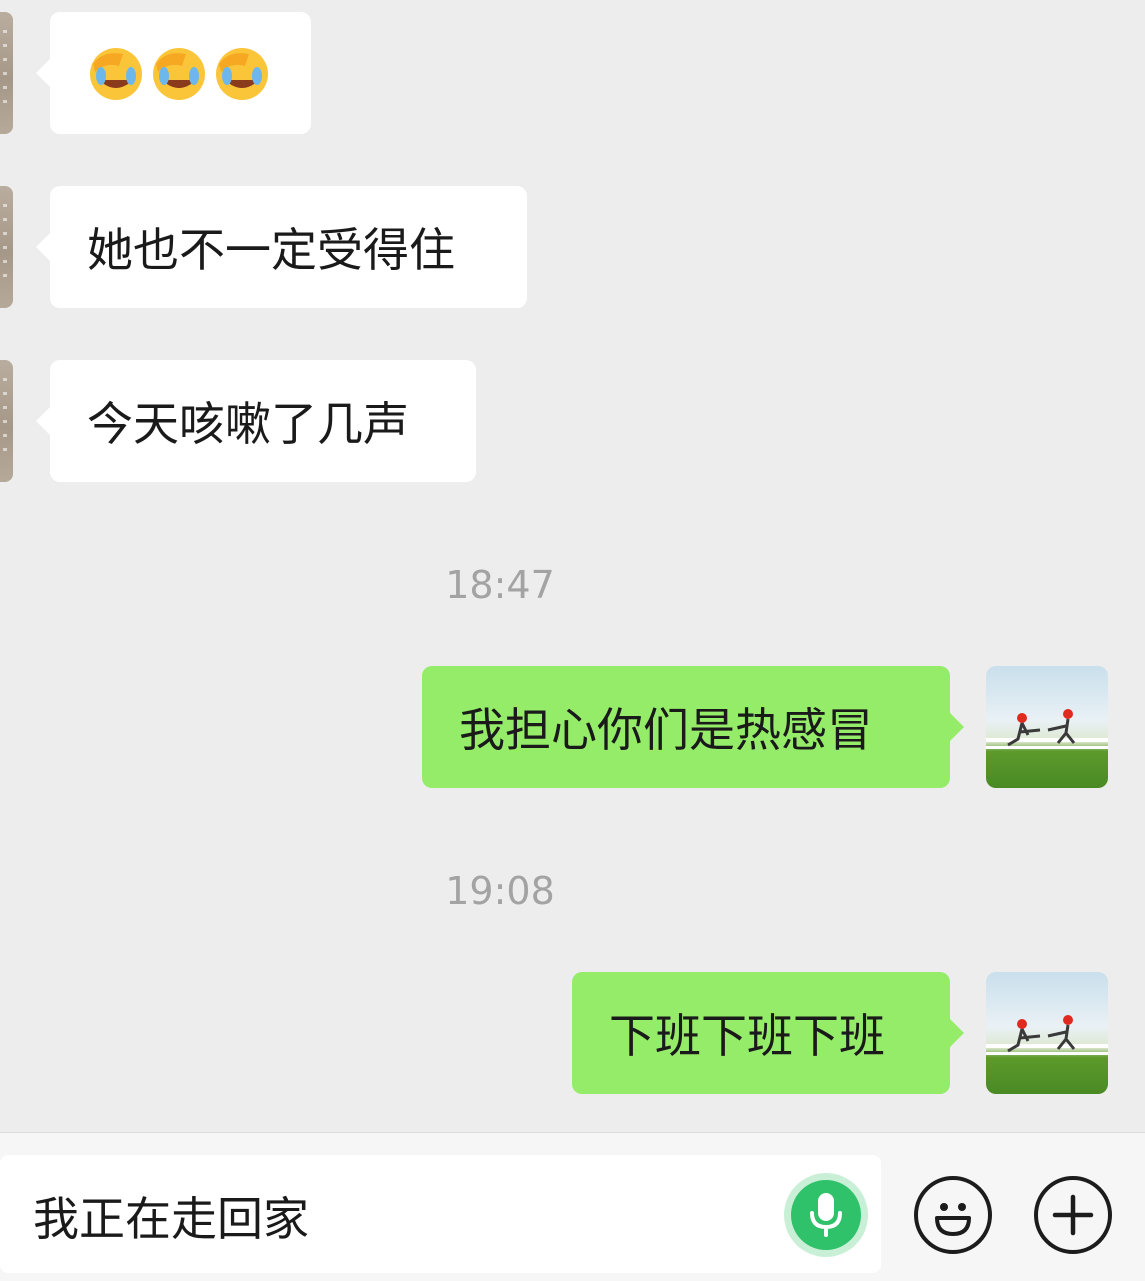 The height and width of the screenshot is (1281, 1145). I want to click on plus-circle-icon, so click(1073, 1215).